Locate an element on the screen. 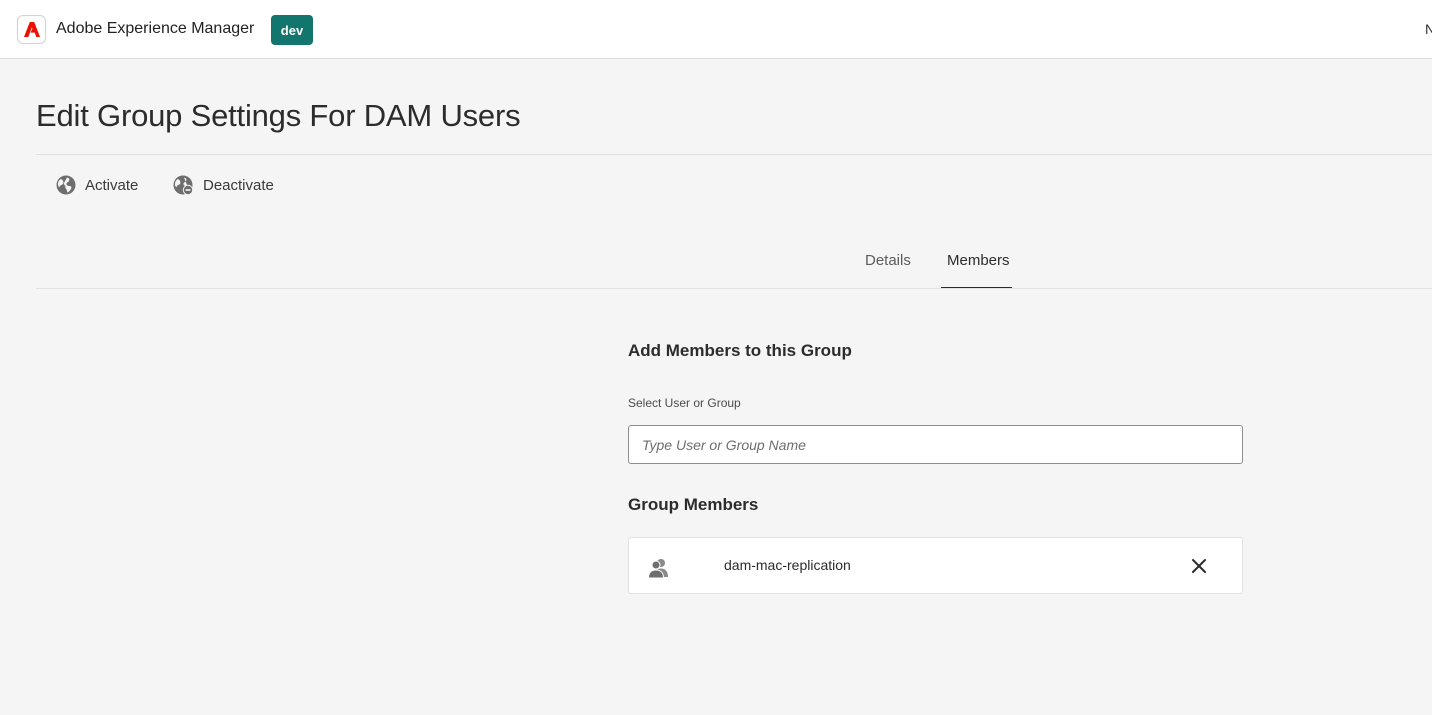 The height and width of the screenshot is (715, 1432). group-members-heading: Group Members is located at coordinates (693, 504).